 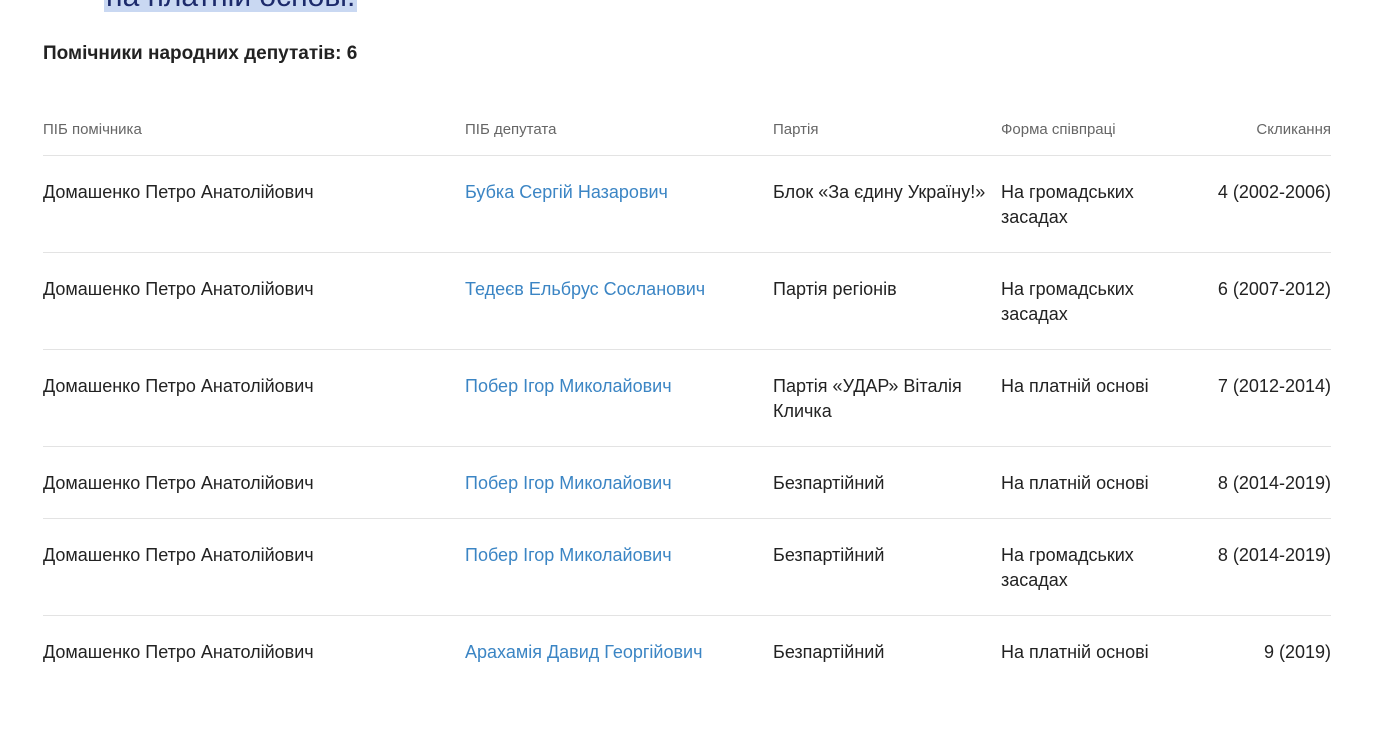 What do you see at coordinates (1293, 129) in the screenshot?
I see `column-header-convocation: Скликання` at bounding box center [1293, 129].